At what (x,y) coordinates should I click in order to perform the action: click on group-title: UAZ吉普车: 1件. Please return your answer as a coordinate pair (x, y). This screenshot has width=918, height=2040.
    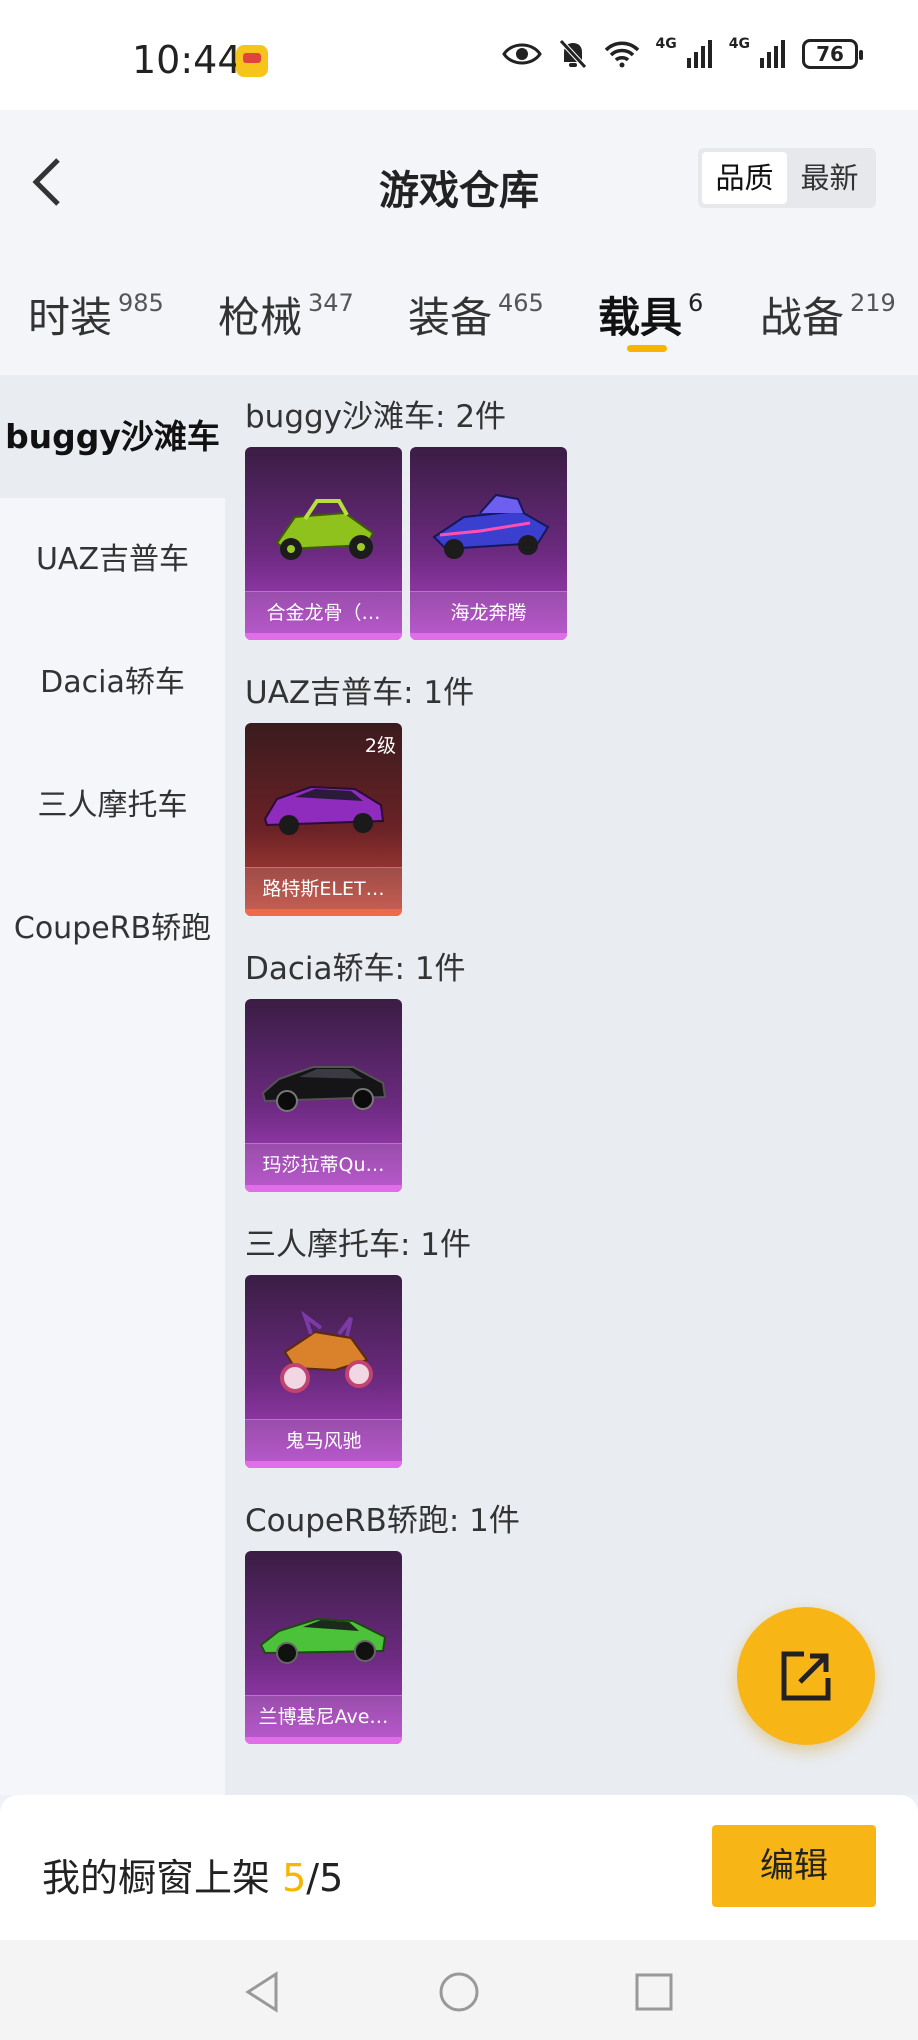
    Looking at the image, I should click on (360, 693).